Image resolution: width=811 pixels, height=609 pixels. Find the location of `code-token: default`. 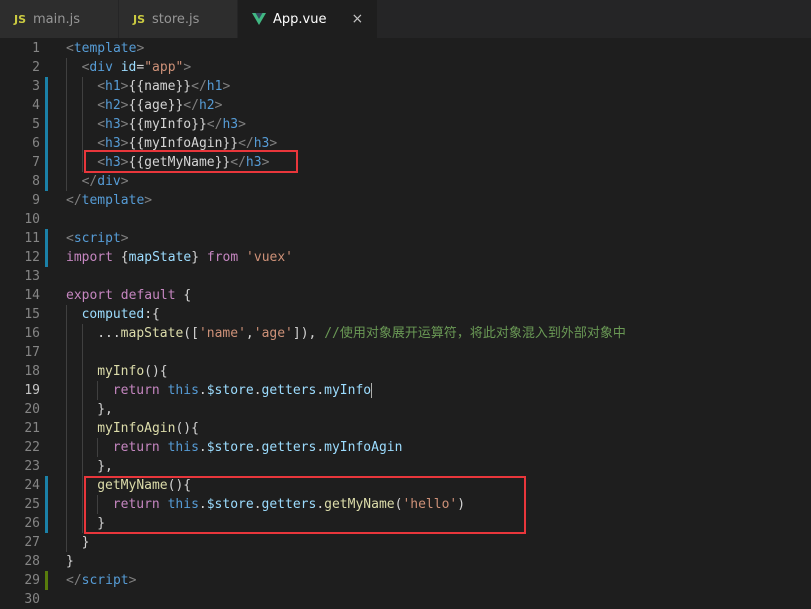

code-token: default is located at coordinates (148, 295).